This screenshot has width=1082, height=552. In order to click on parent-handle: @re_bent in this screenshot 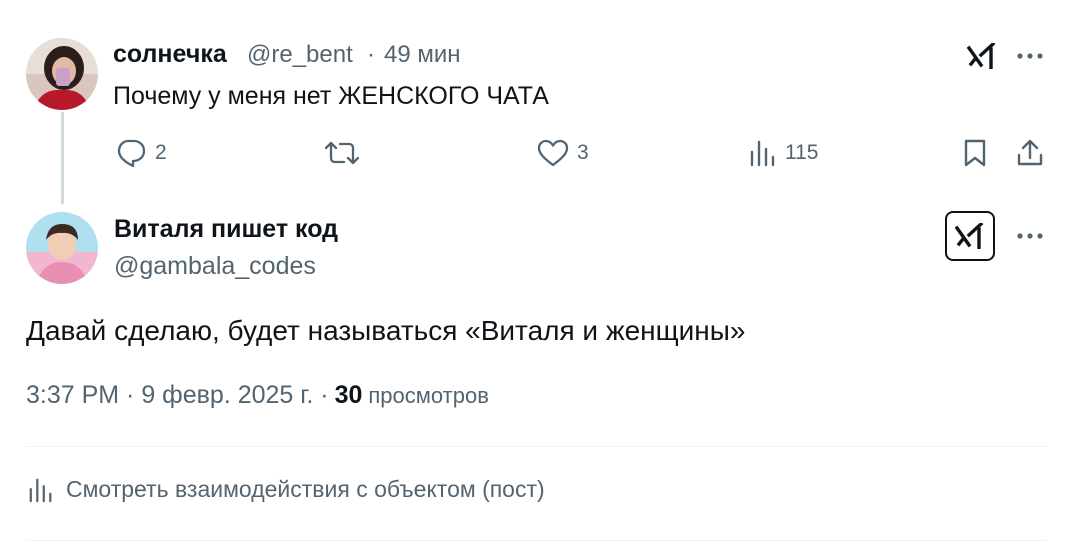, I will do `click(300, 55)`.